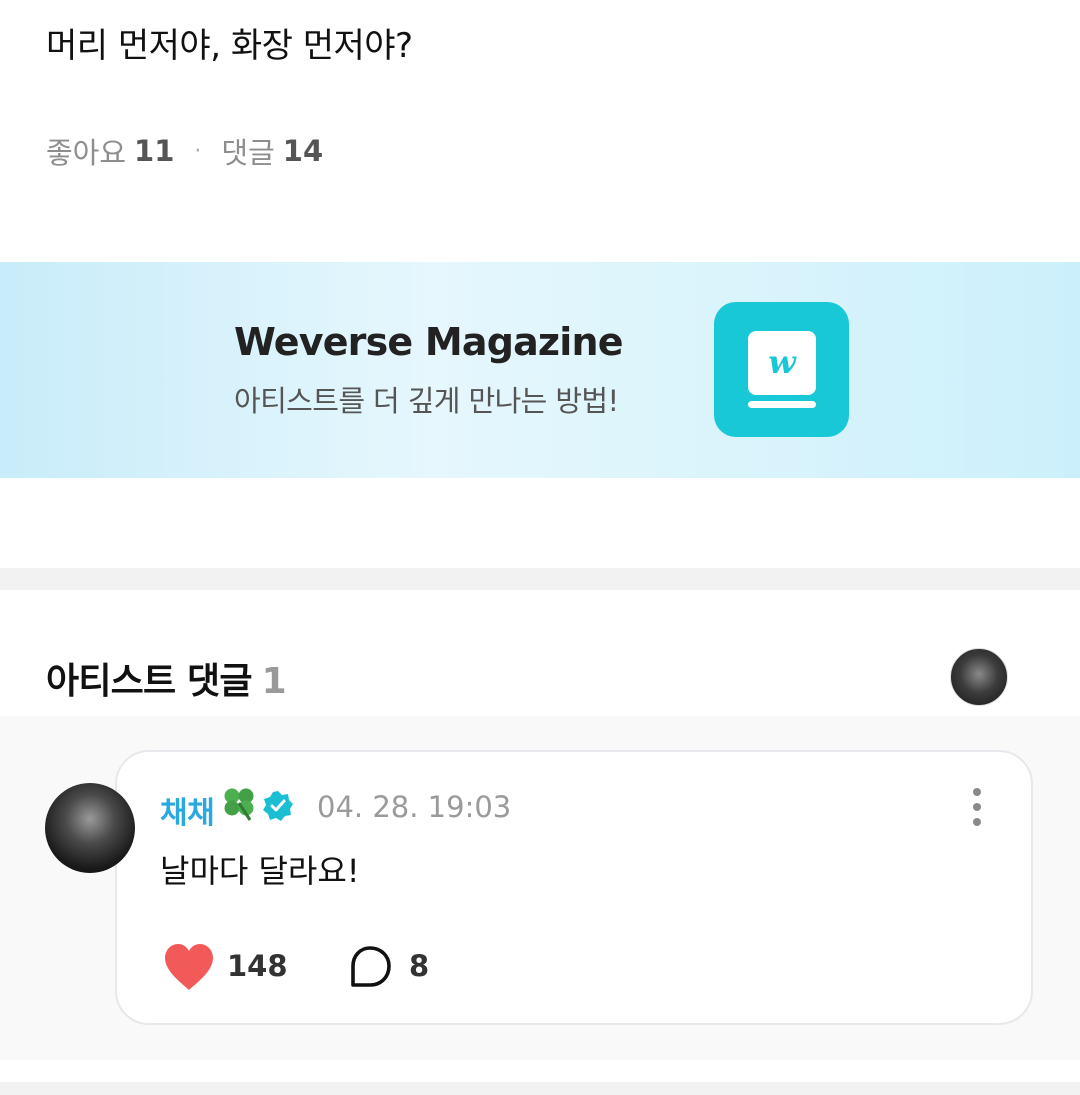 This screenshot has width=1080, height=1095. Describe the element at coordinates (303, 151) in the screenshot. I see `comments-count: 14` at that location.